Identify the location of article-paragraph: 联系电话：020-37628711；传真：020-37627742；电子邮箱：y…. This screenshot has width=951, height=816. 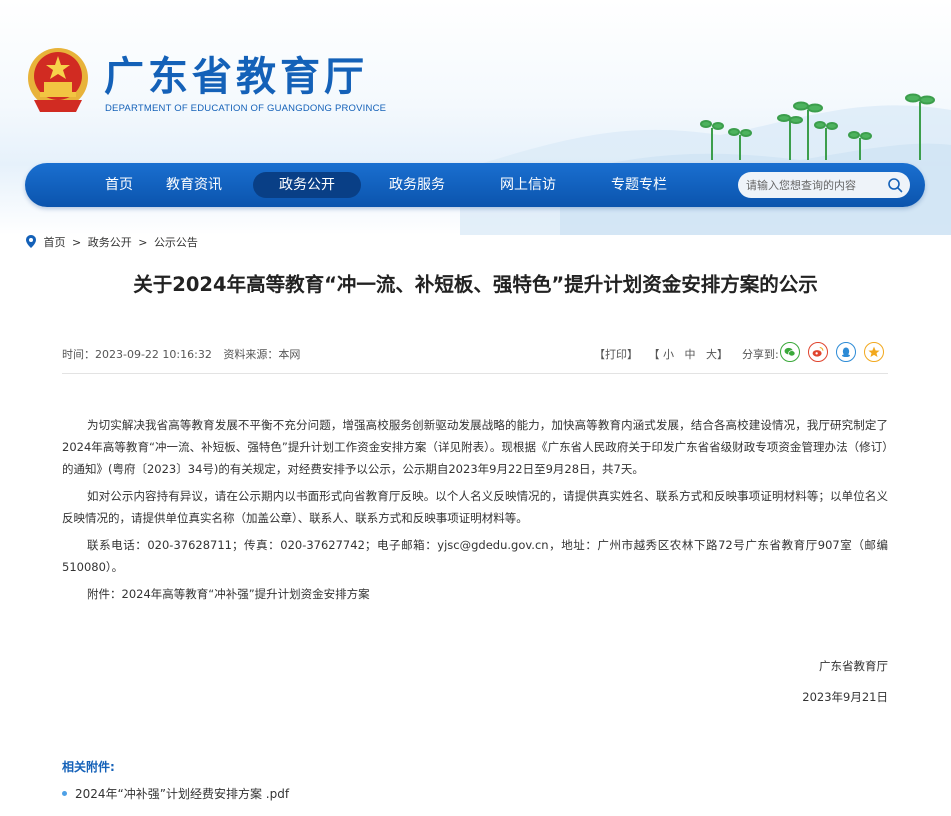
(475, 556).